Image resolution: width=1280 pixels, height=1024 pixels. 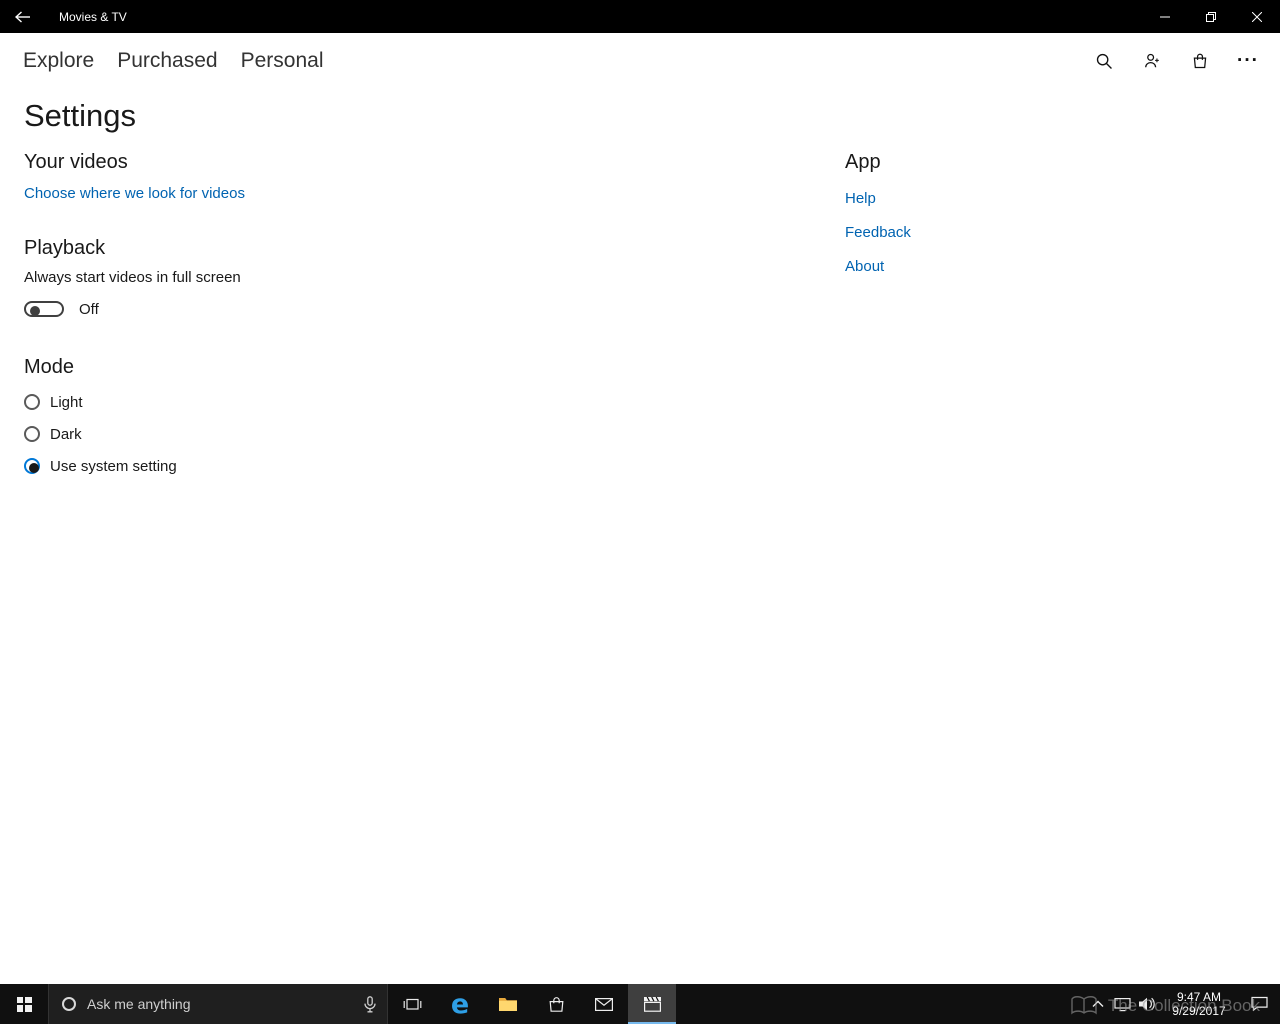 I want to click on movies-tv-button, so click(x=652, y=1004).